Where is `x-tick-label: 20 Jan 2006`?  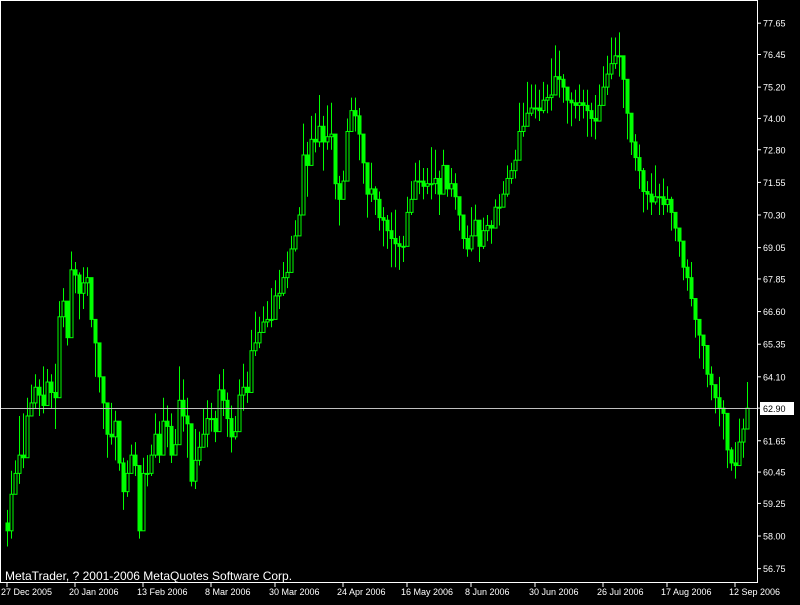
x-tick-label: 20 Jan 2006 is located at coordinates (94, 592).